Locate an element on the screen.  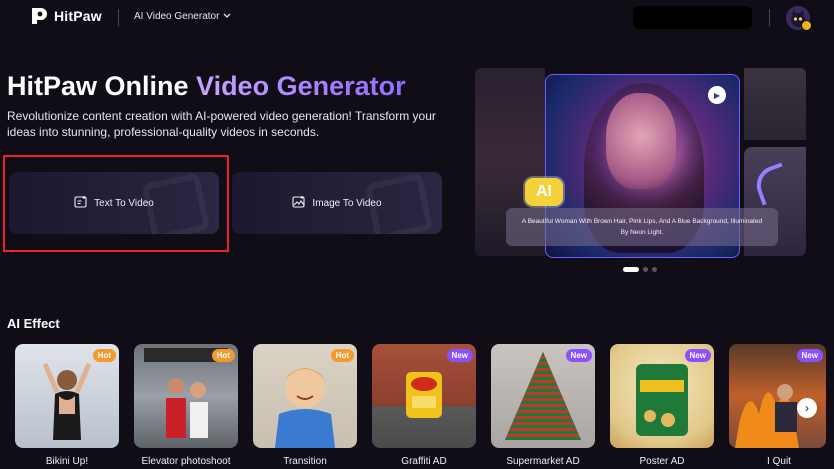
hitpaw-logo: HitPaw is located at coordinates (66, 16).